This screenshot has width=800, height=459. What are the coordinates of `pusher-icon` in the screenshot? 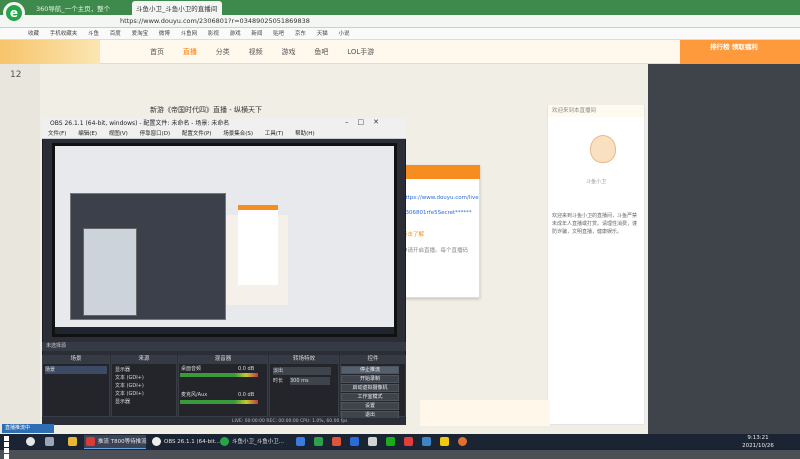 It's located at (90, 441).